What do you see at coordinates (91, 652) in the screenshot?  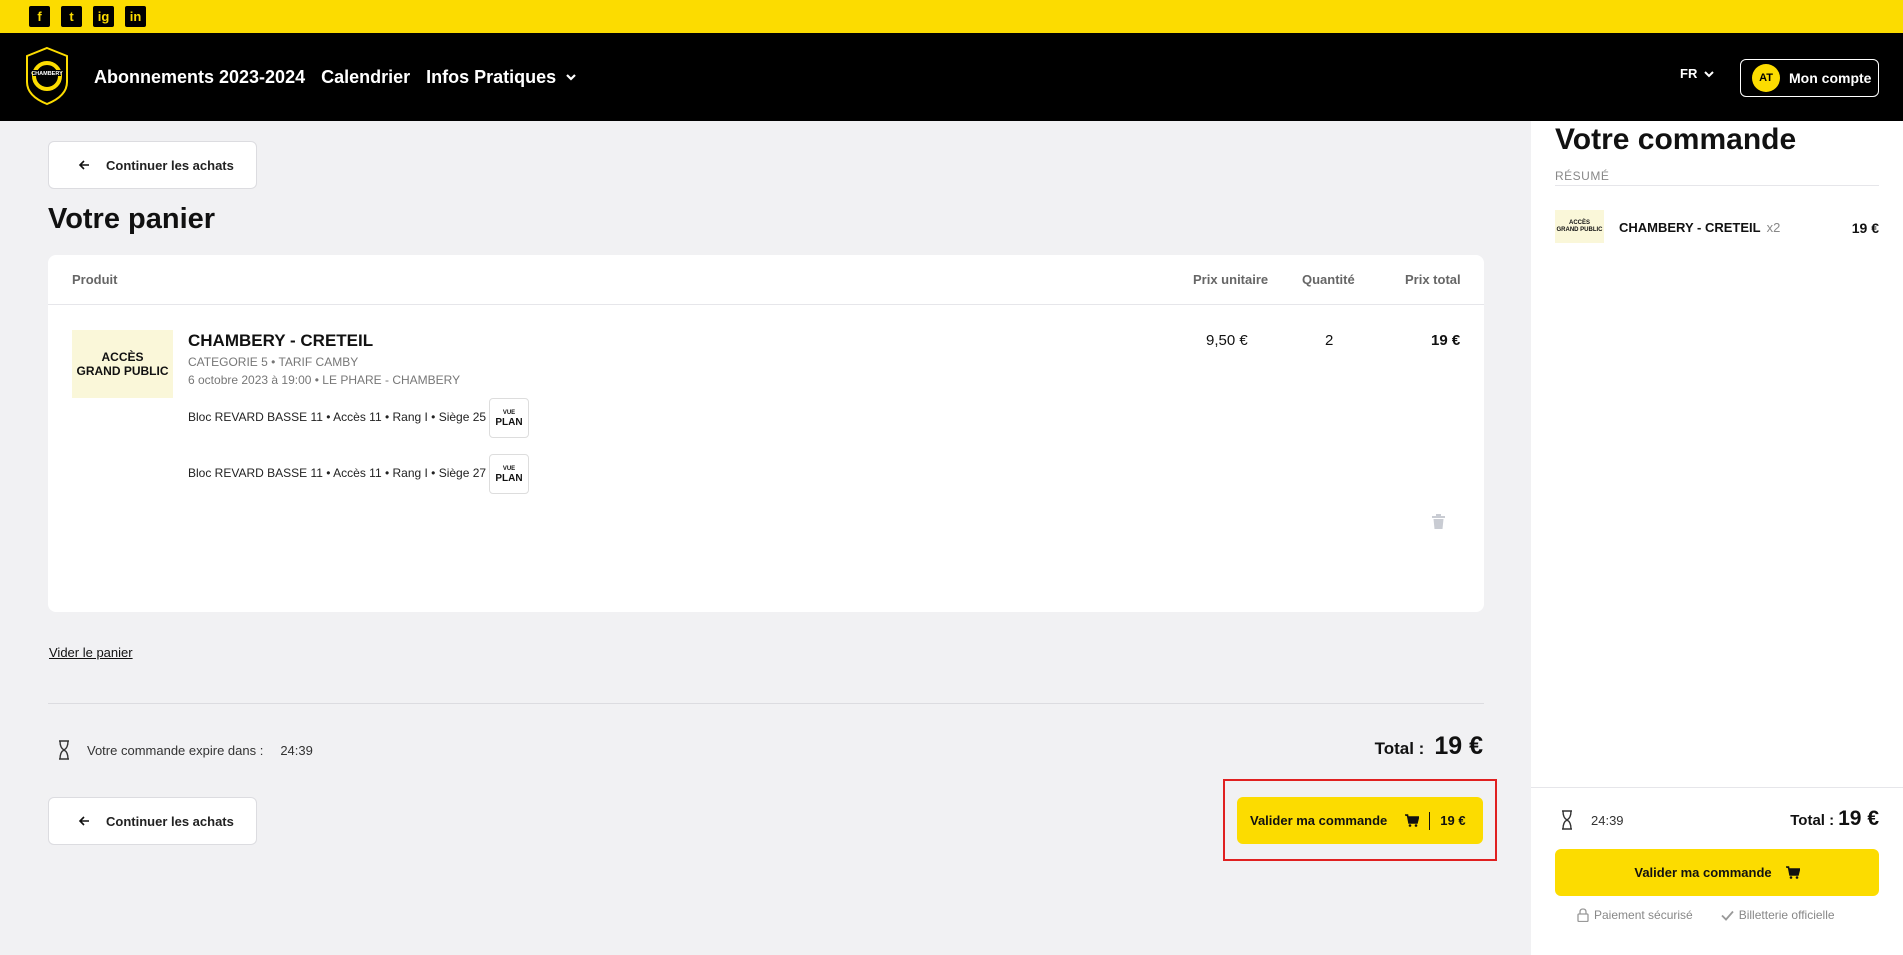 I see `empty-cart-link: Vider le panier` at bounding box center [91, 652].